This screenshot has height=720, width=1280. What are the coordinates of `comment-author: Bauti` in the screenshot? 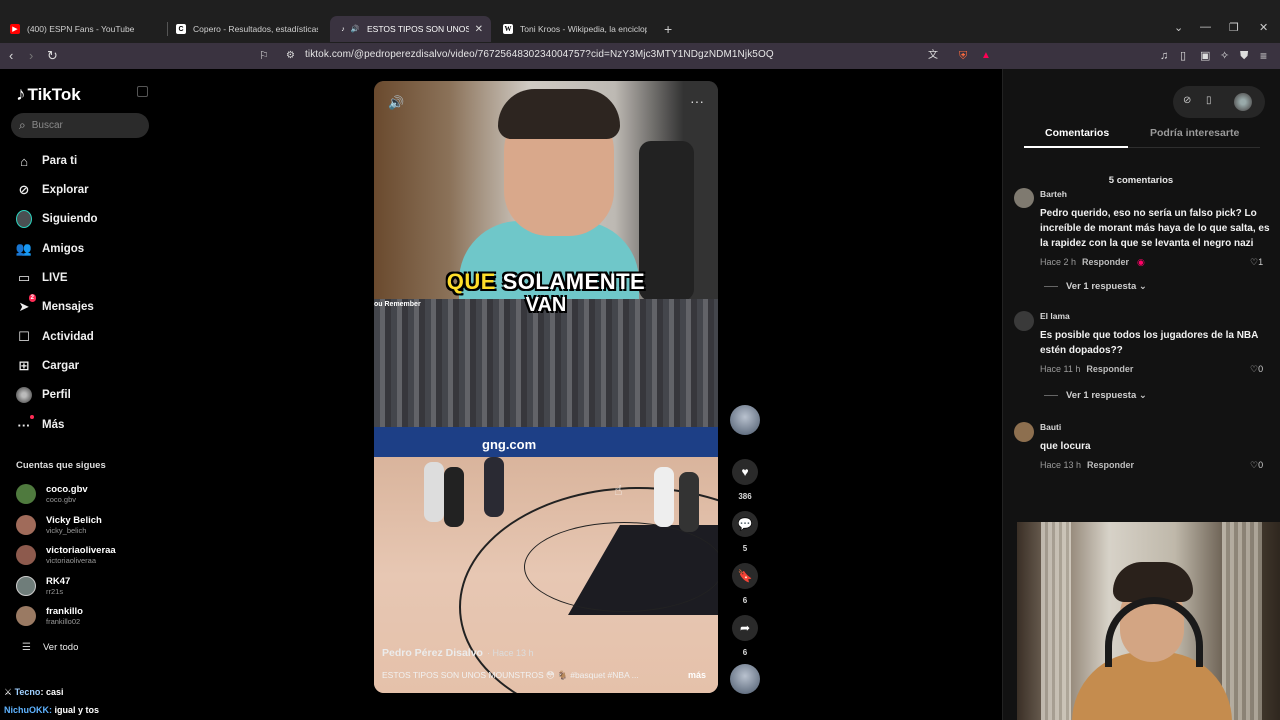 It's located at (1050, 427).